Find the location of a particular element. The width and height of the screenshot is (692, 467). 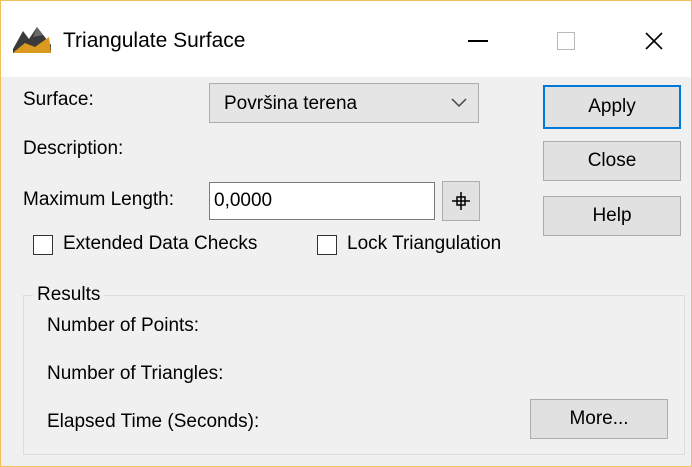

maximum-length-input is located at coordinates (322, 201).